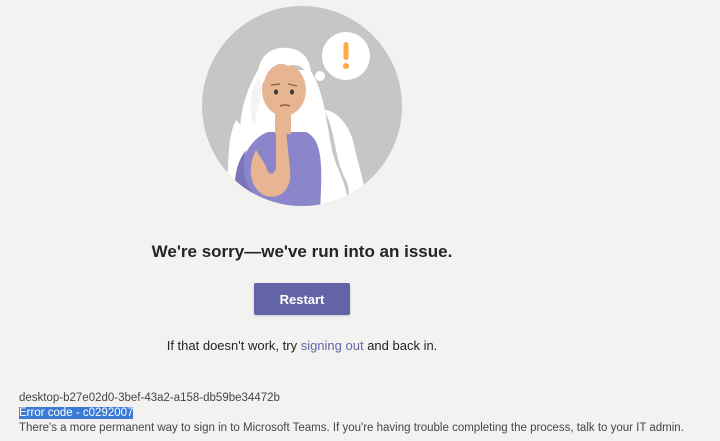 The height and width of the screenshot is (441, 720). Describe the element at coordinates (346, 55) in the screenshot. I see `exclamation-alert-icon` at that location.